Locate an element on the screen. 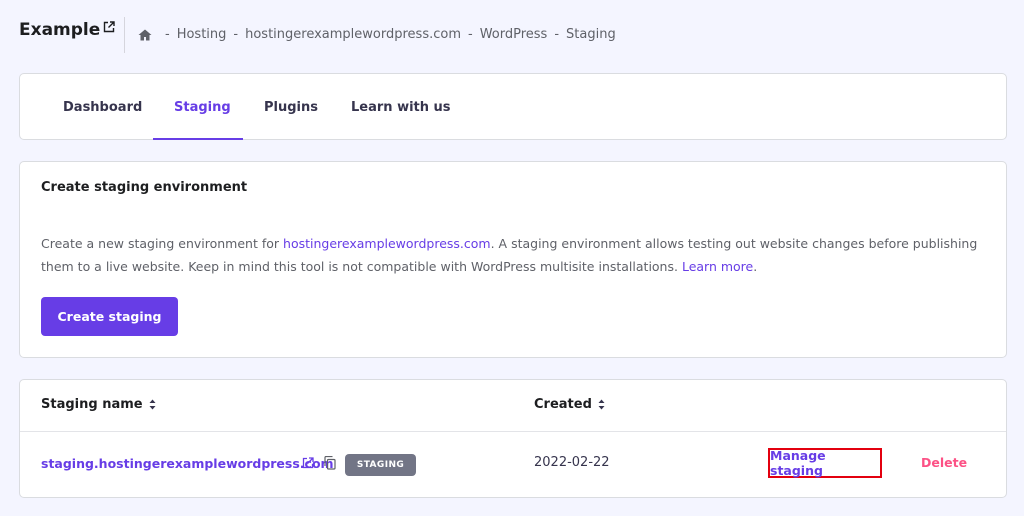 The image size is (1024, 516). column-header-created: Created is located at coordinates (569, 404).